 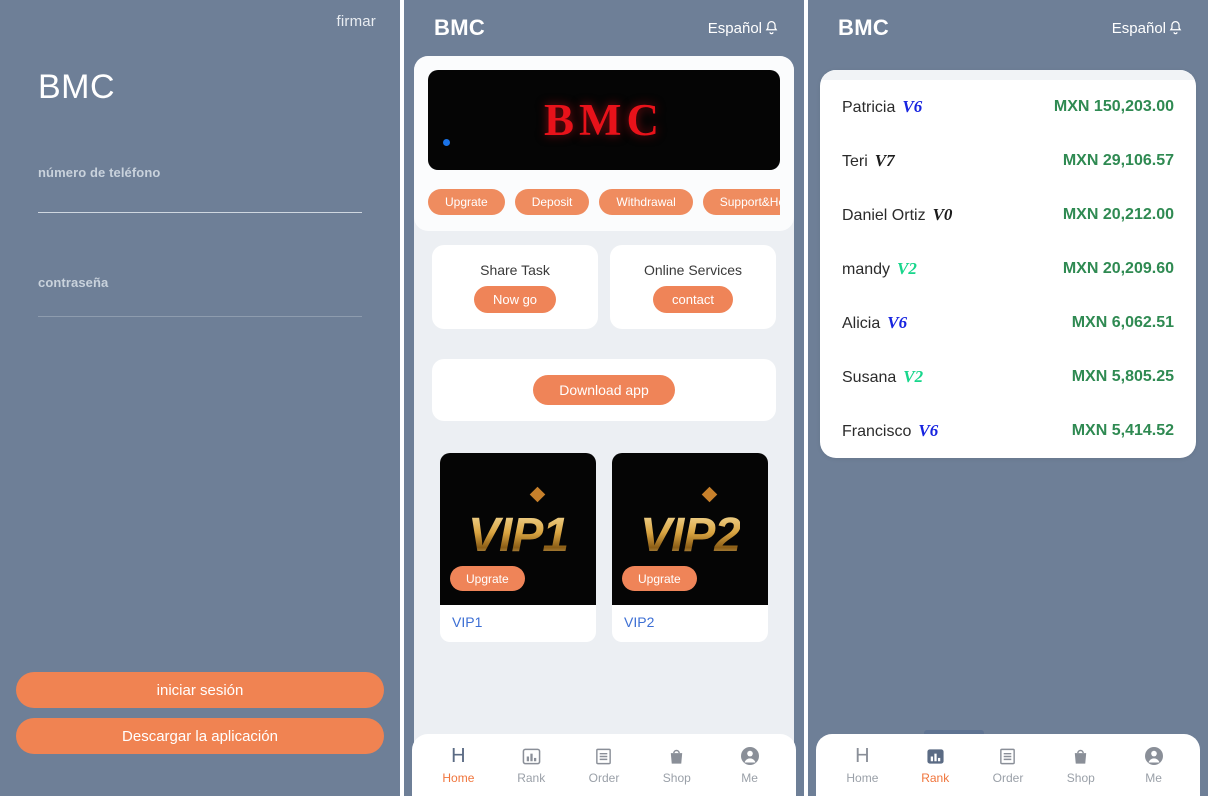 I want to click on vip2-art-text: VIP2, so click(x=690, y=535).